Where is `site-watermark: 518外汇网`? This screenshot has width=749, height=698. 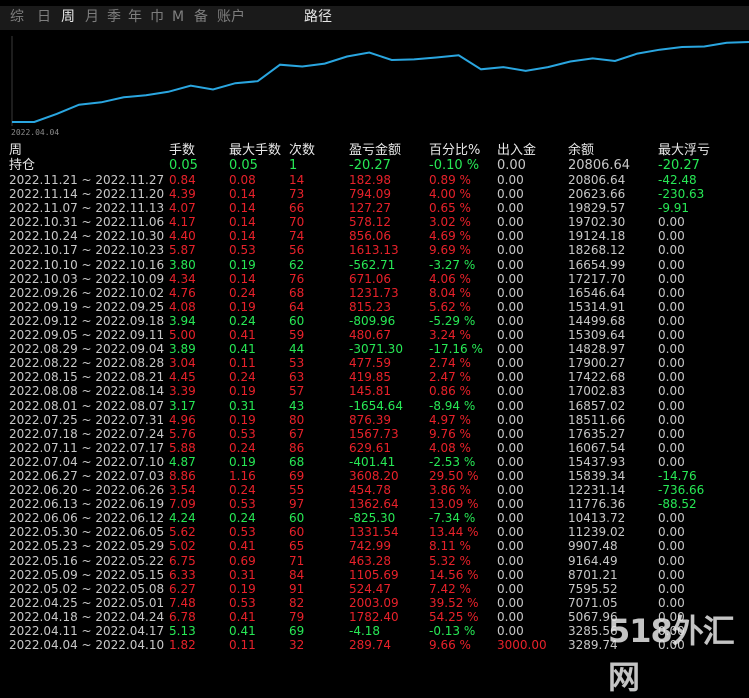 site-watermark: 518外汇网 is located at coordinates (671, 654).